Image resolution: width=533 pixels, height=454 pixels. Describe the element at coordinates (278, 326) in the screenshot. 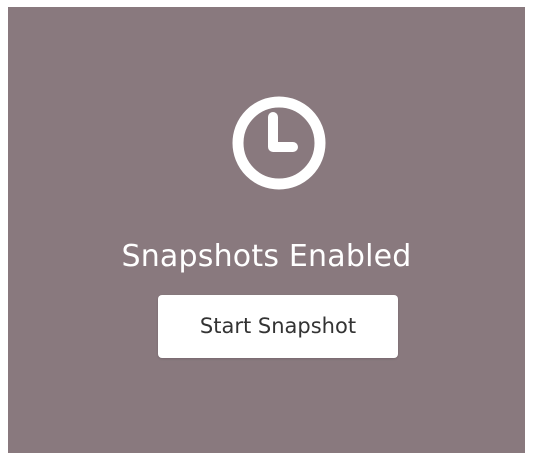

I see `start-snapshot-button: Start Snapshot` at that location.